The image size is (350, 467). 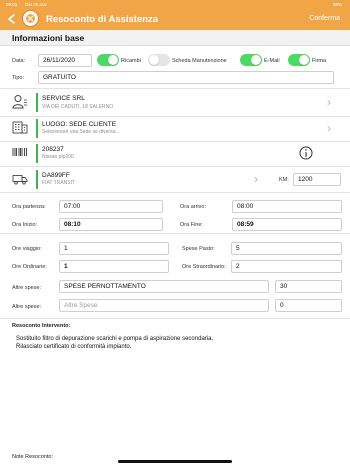 I want to click on toggle-ricambi-label: Ricambi, so click(x=131, y=61).